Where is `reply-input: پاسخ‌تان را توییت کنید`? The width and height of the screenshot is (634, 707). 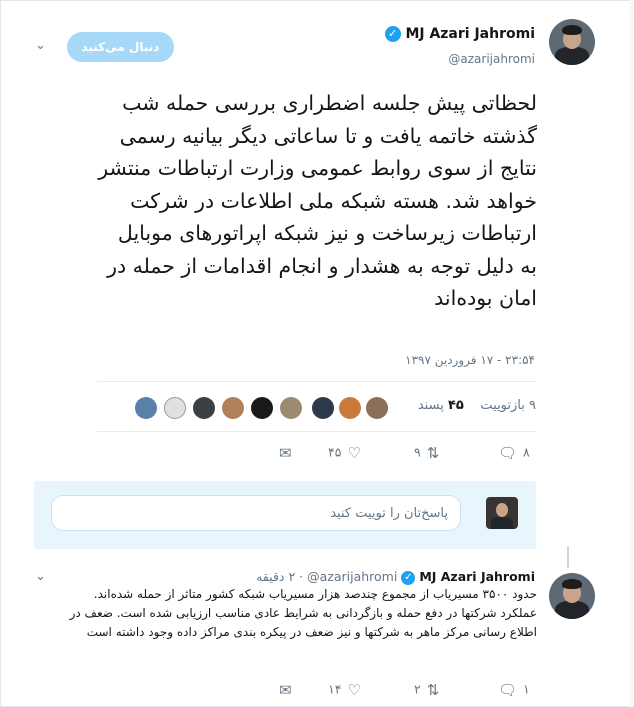
reply-input: پاسخ‌تان را توییت کنید is located at coordinates (256, 513).